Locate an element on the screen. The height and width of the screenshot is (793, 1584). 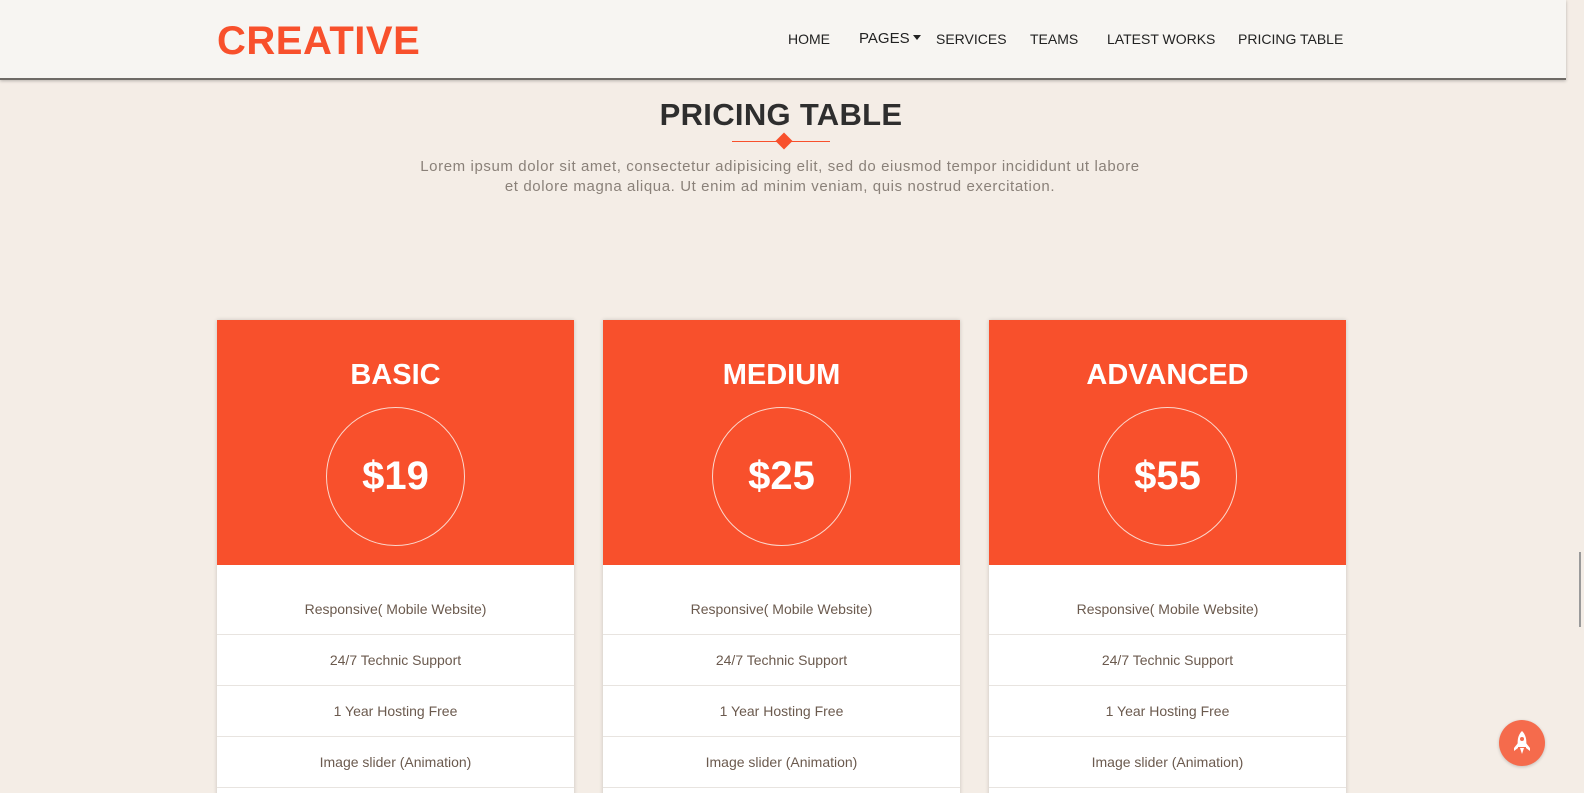
plan-price: $25 is located at coordinates (781, 476).